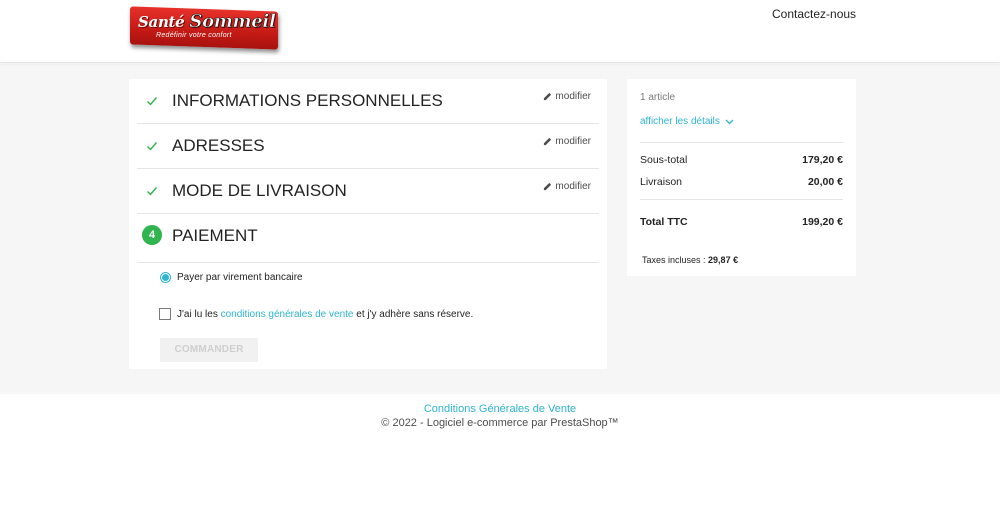  Describe the element at coordinates (240, 277) in the screenshot. I see `payment-option-label: Payer par virement bancaire` at that location.